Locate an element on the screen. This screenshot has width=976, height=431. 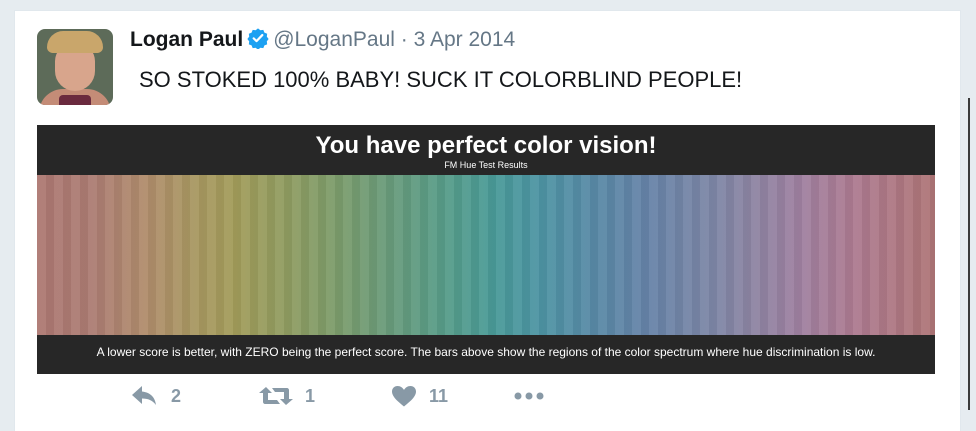
verified-badge-icon is located at coordinates (258, 41).